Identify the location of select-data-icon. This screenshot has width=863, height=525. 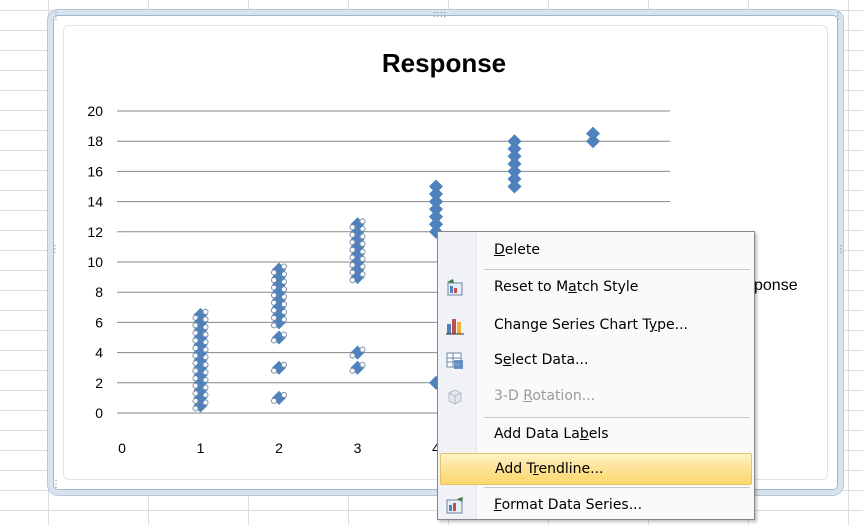
(455, 361).